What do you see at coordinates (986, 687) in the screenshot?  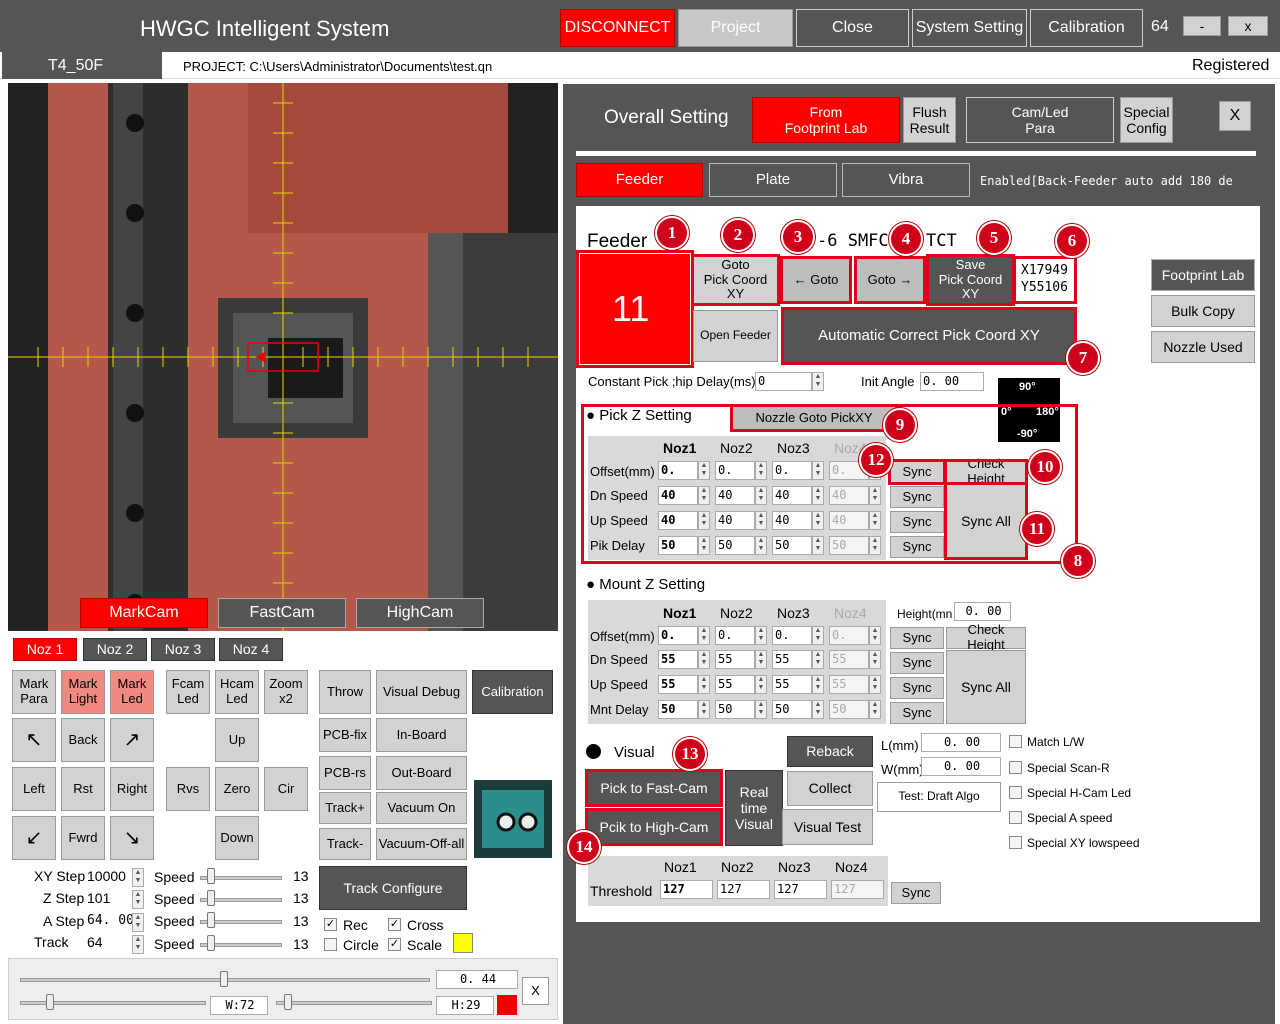 I see `mount-sync-all-button: Sync All` at bounding box center [986, 687].